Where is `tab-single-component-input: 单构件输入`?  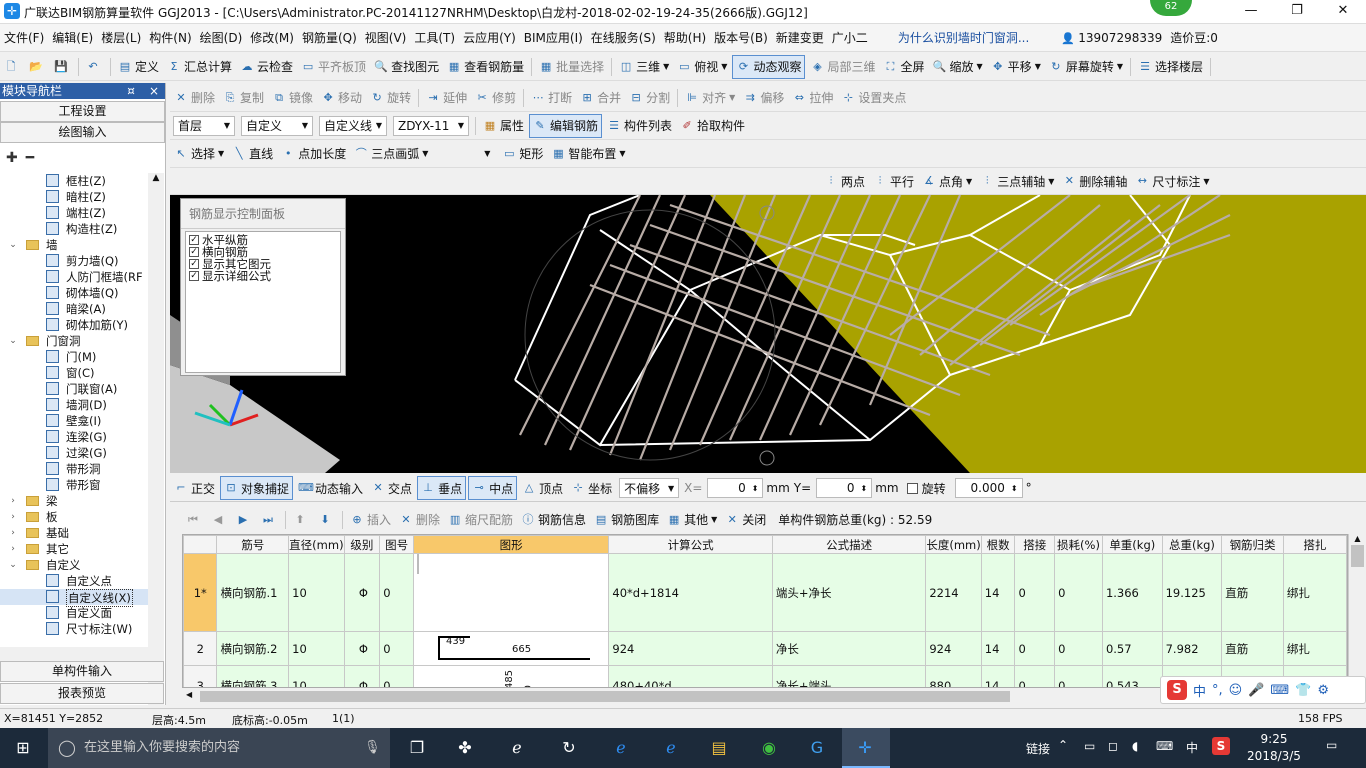 tab-single-component-input: 单构件输入 is located at coordinates (82, 671).